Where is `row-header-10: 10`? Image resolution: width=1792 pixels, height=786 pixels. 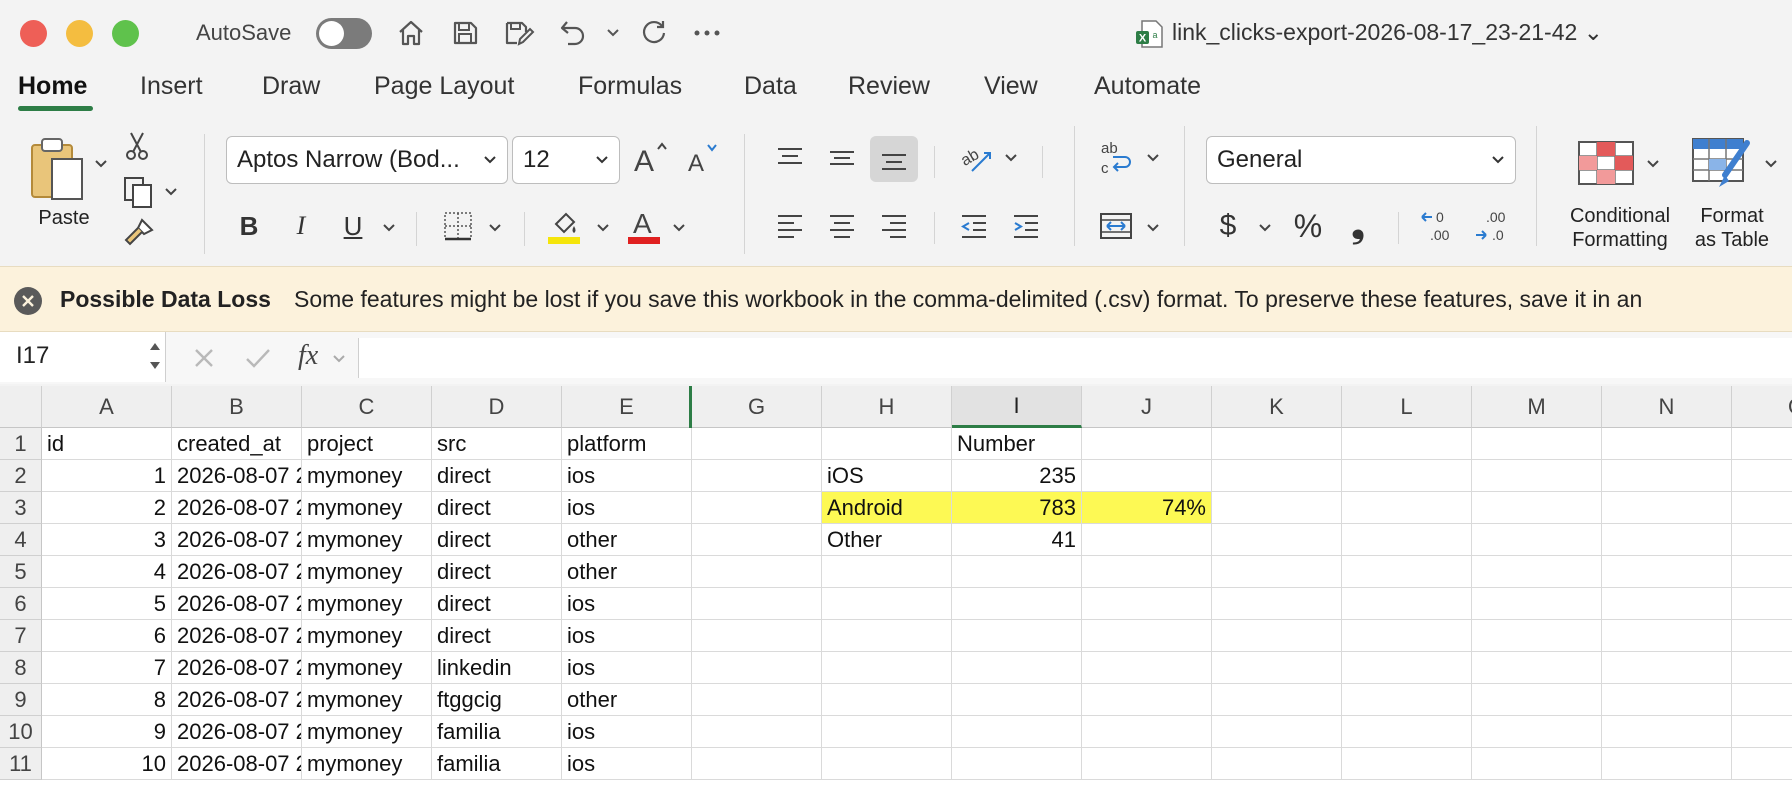 row-header-10: 10 is located at coordinates (21, 732).